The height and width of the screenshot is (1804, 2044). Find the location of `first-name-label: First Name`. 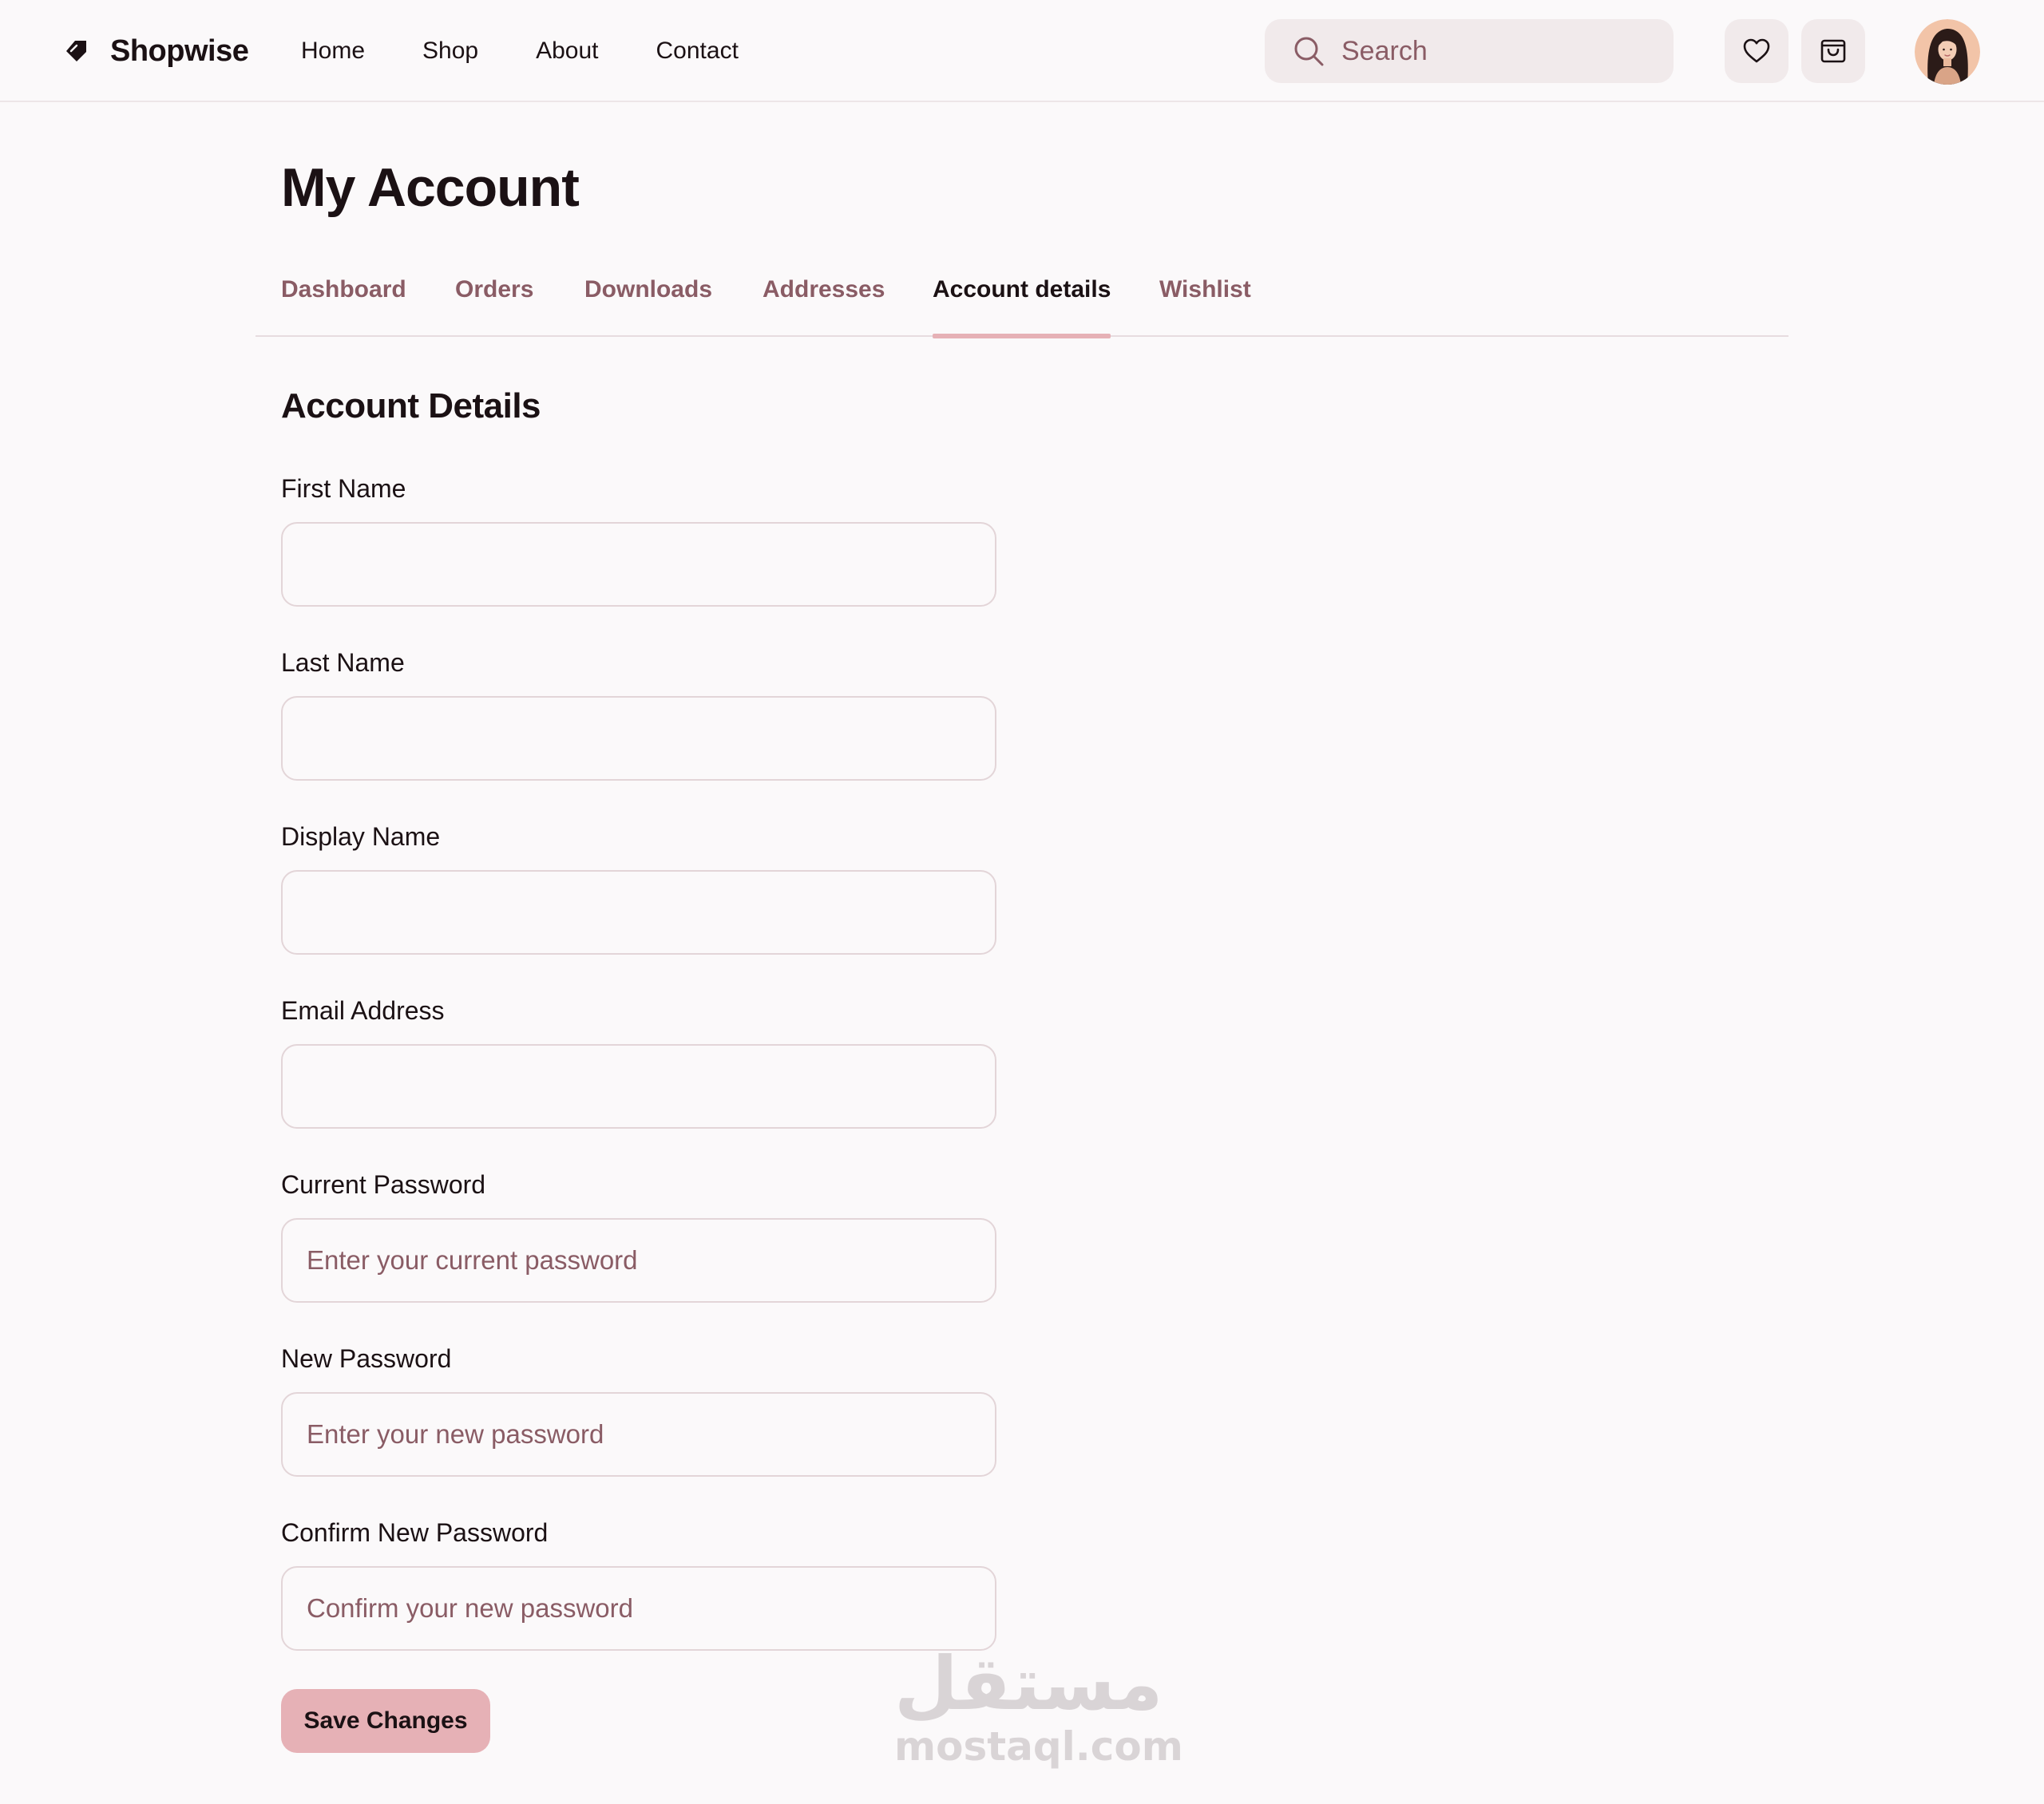

first-name-label: First Name is located at coordinates (343, 488).